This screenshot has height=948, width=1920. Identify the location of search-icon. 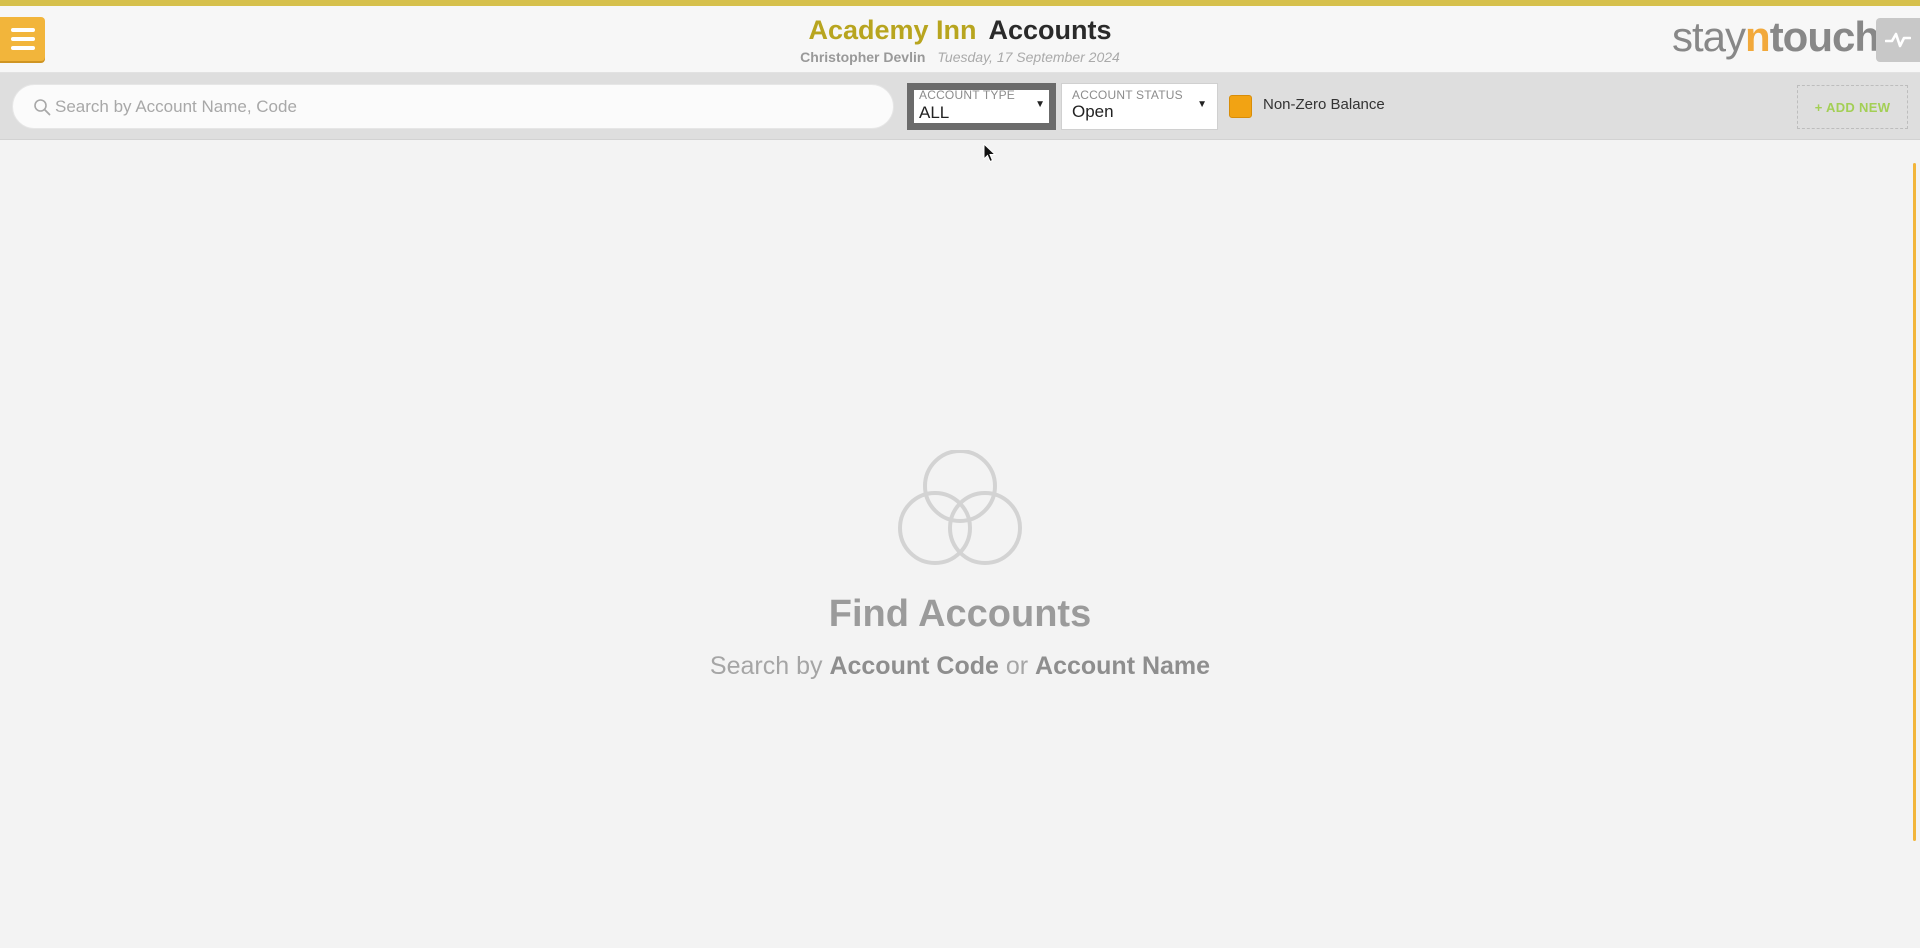
(42, 107).